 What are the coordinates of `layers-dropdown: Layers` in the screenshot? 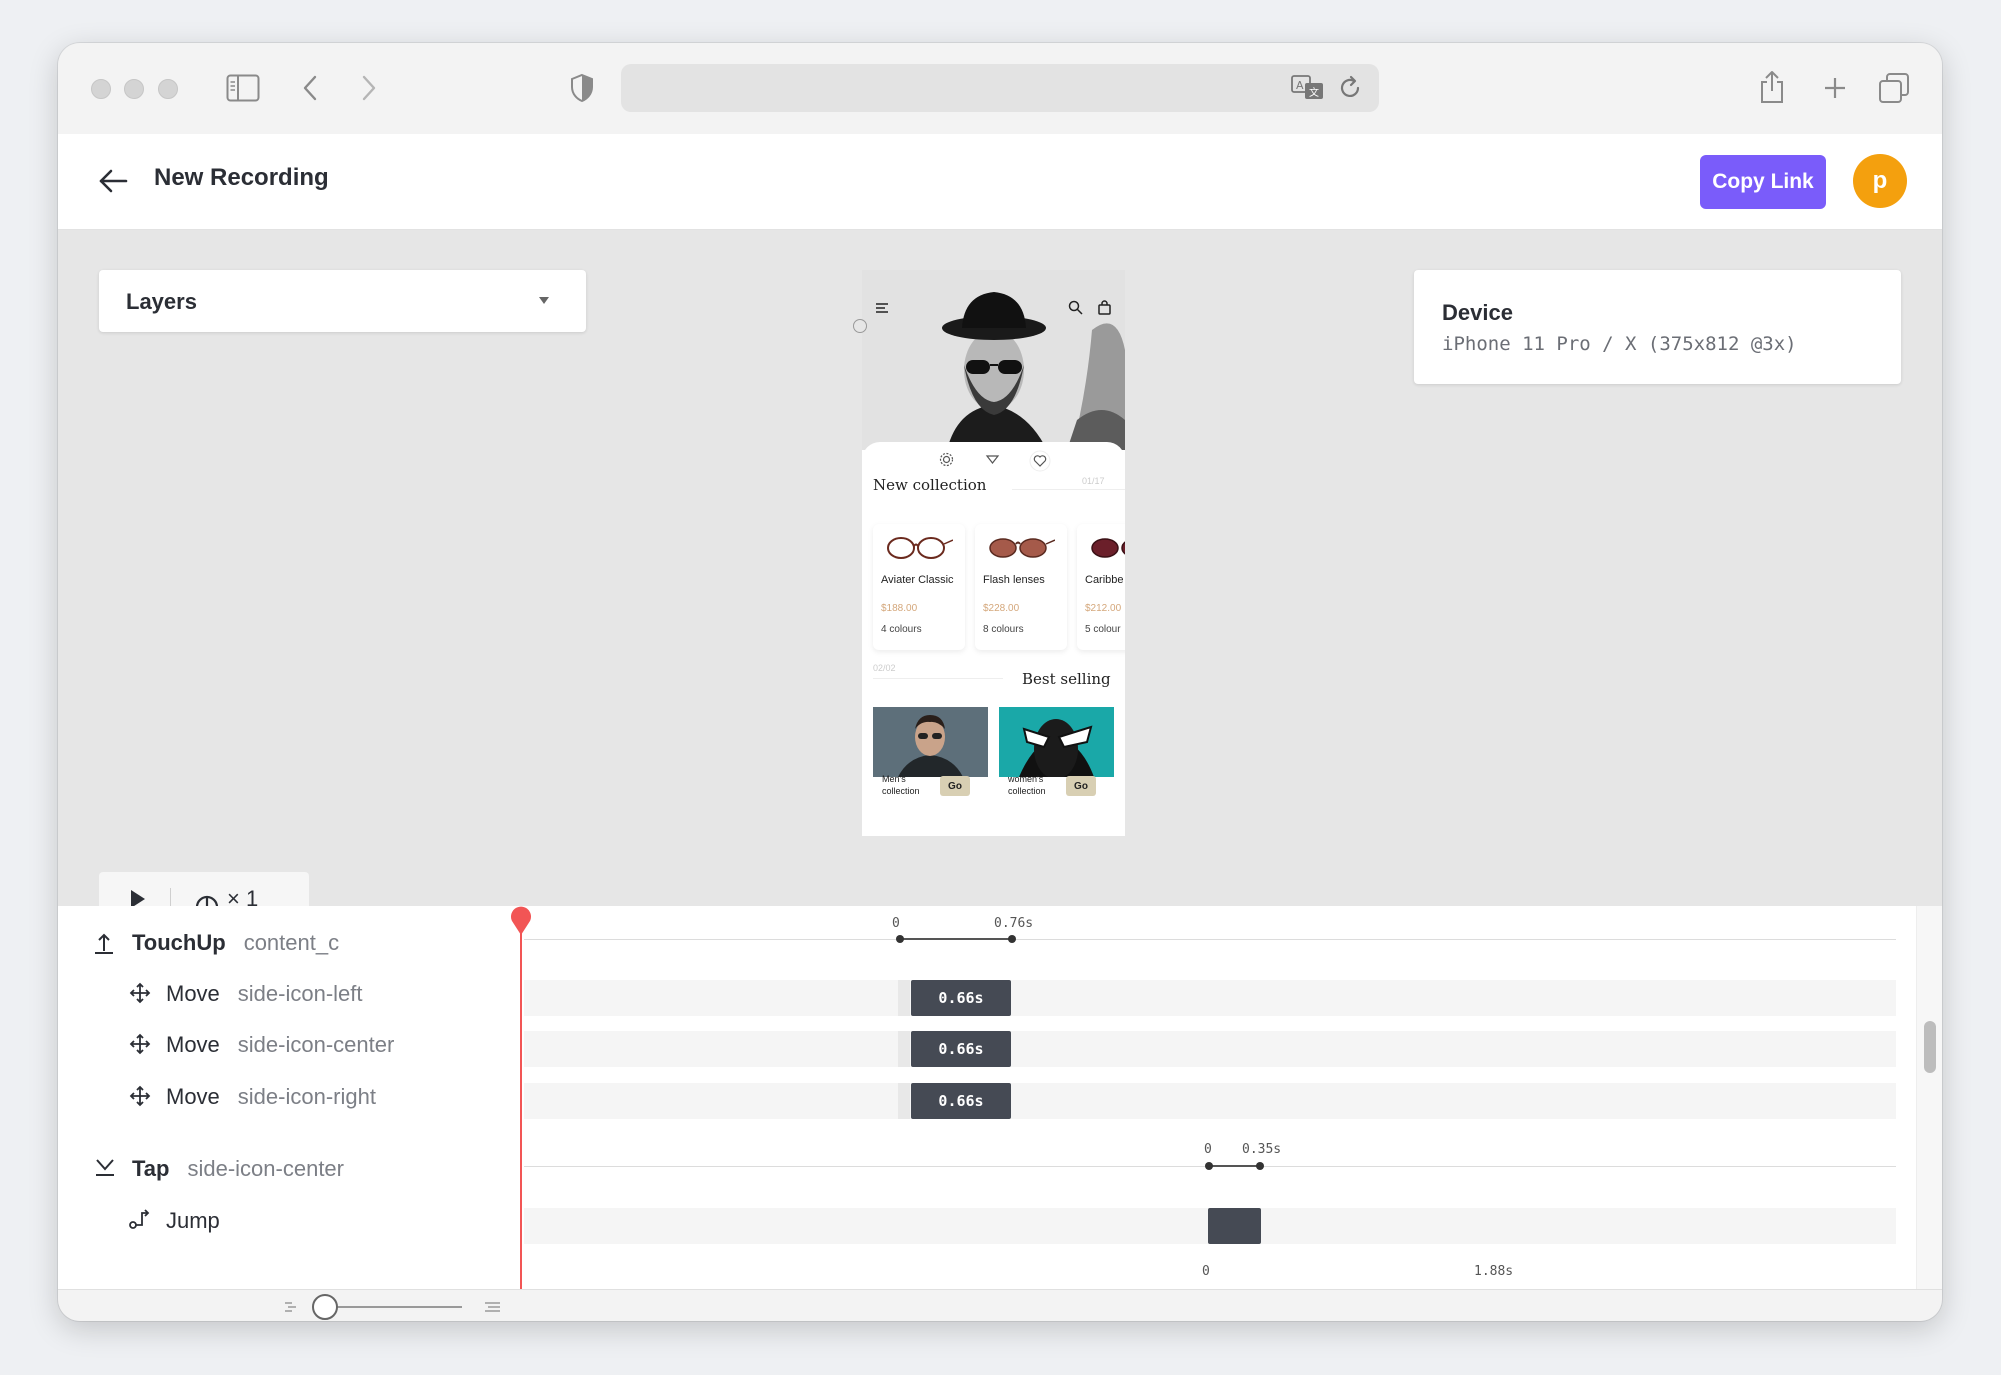 It's located at (342, 301).